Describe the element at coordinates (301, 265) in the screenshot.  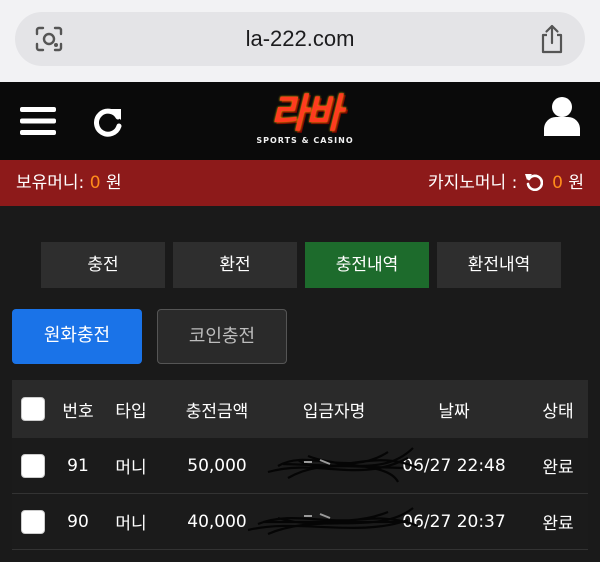
I see `main-tabs: 충전 환전 충전내역 환전내역` at that location.